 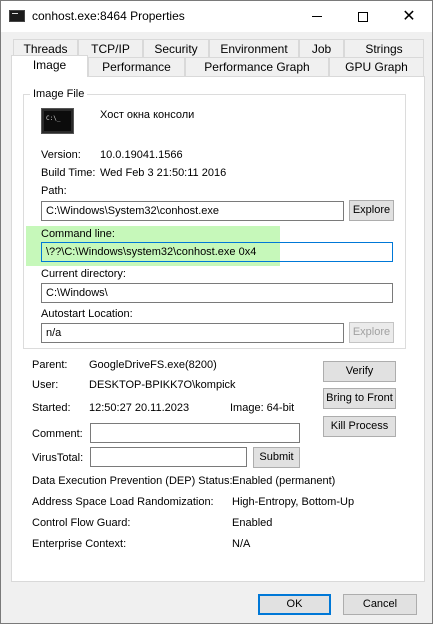 I want to click on started-label: Started:, so click(x=51, y=408).